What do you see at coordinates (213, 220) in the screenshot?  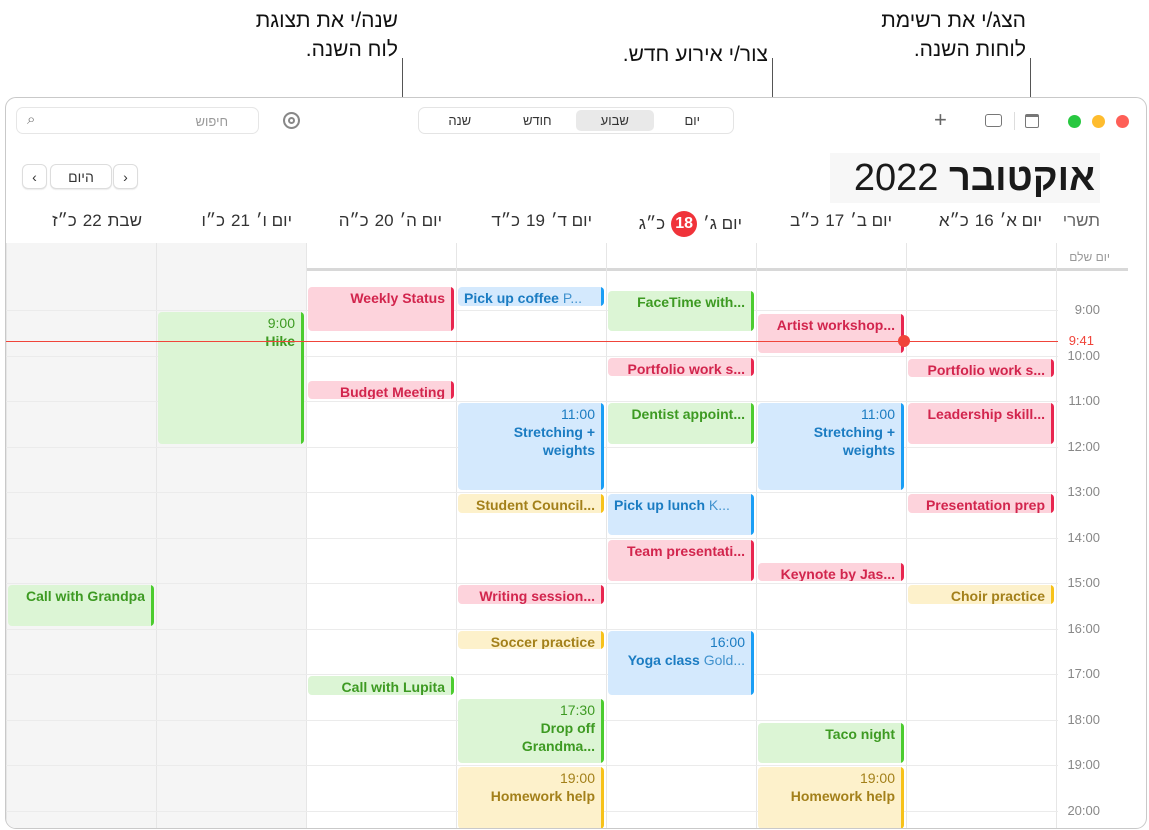 I see `hebrew-date: כ״ו` at bounding box center [213, 220].